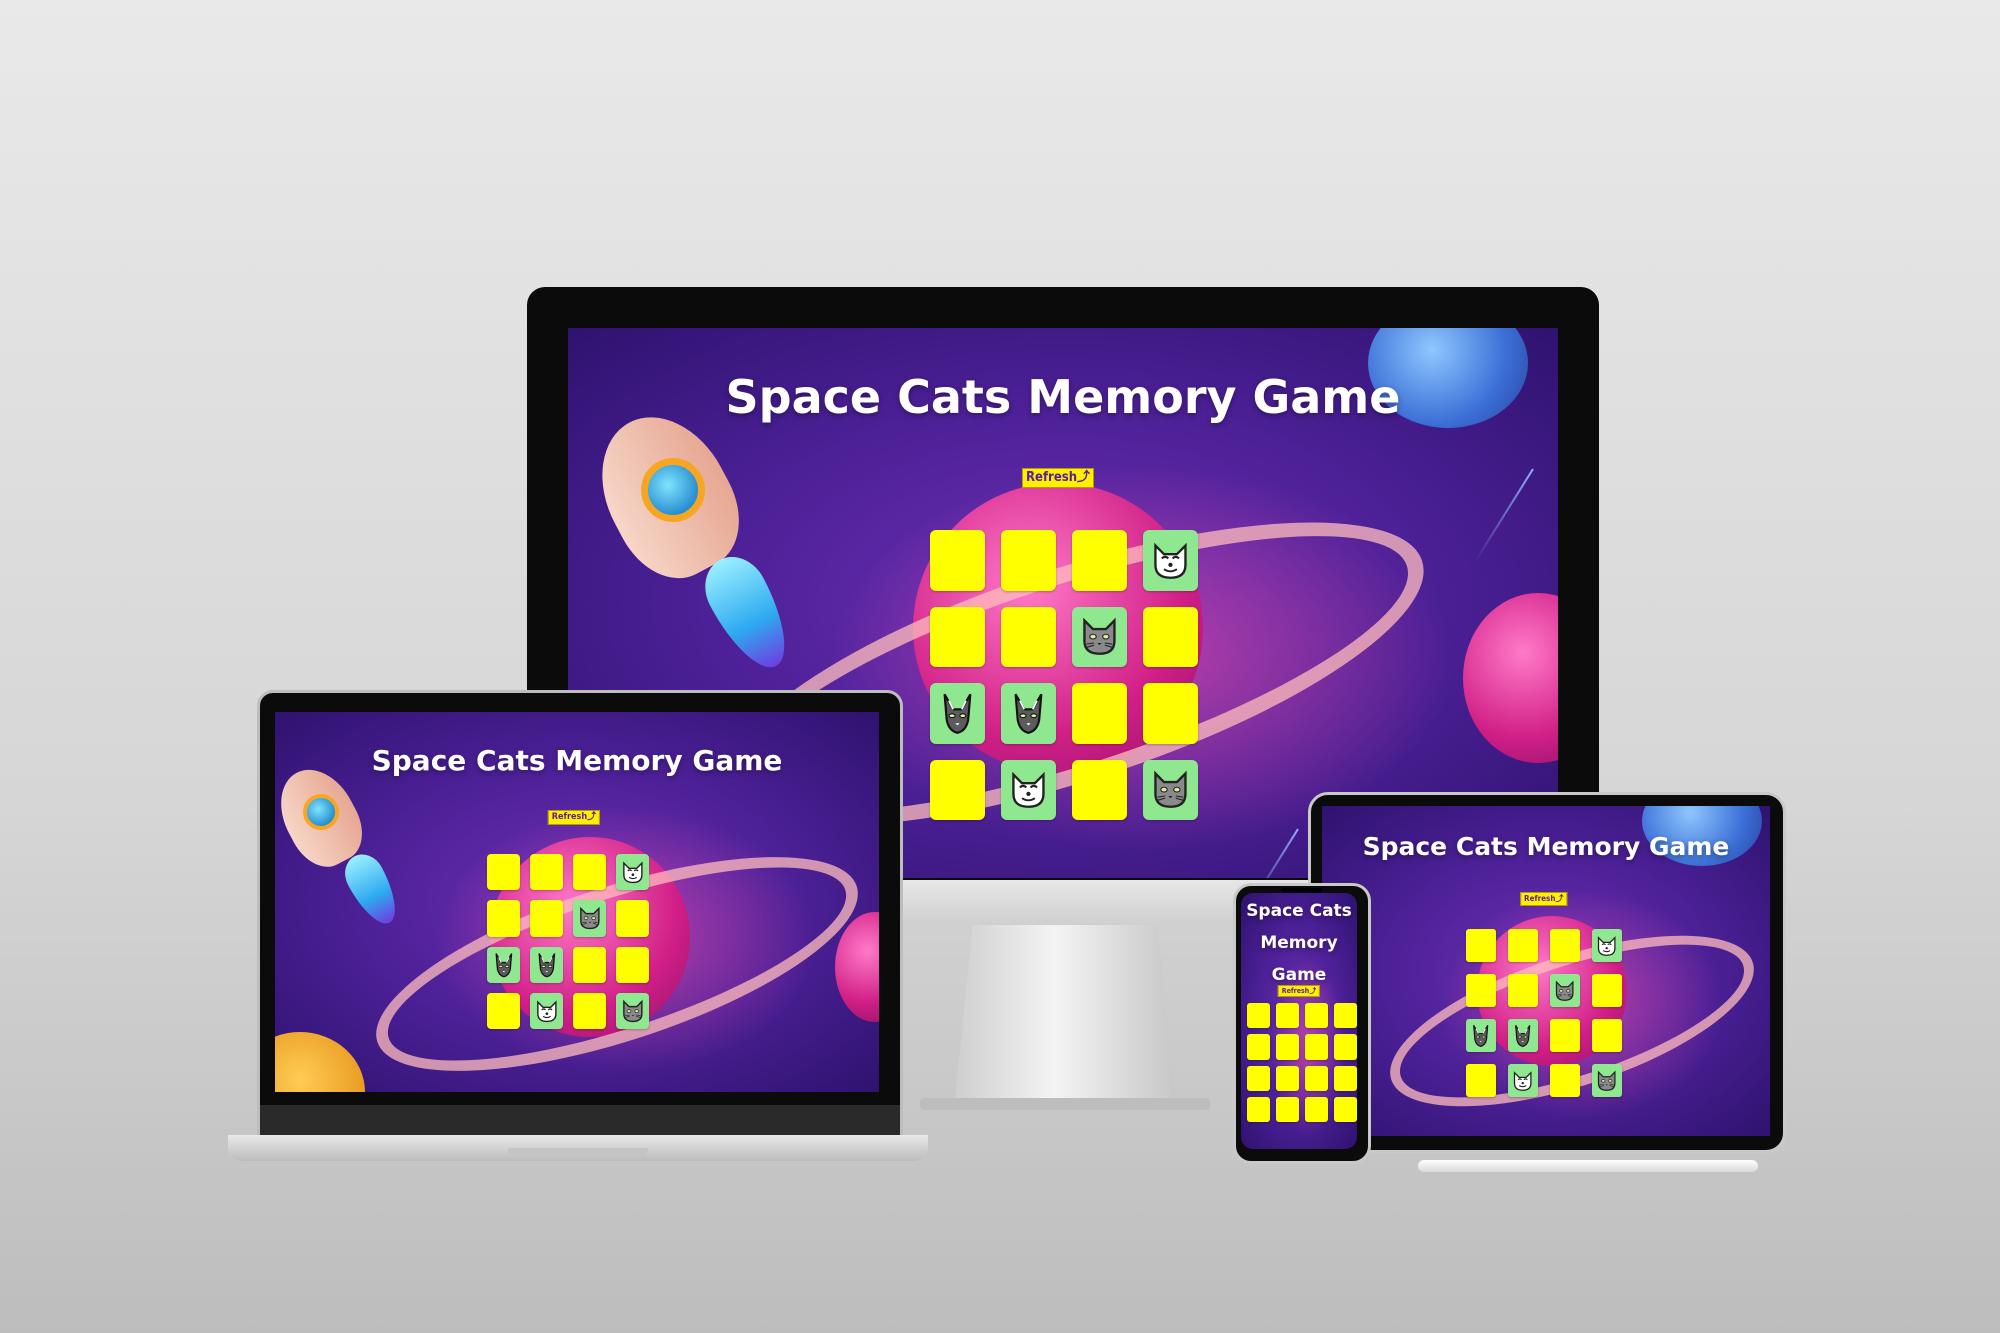  What do you see at coordinates (1299, 911) in the screenshot?
I see `title-line: Space Cats` at bounding box center [1299, 911].